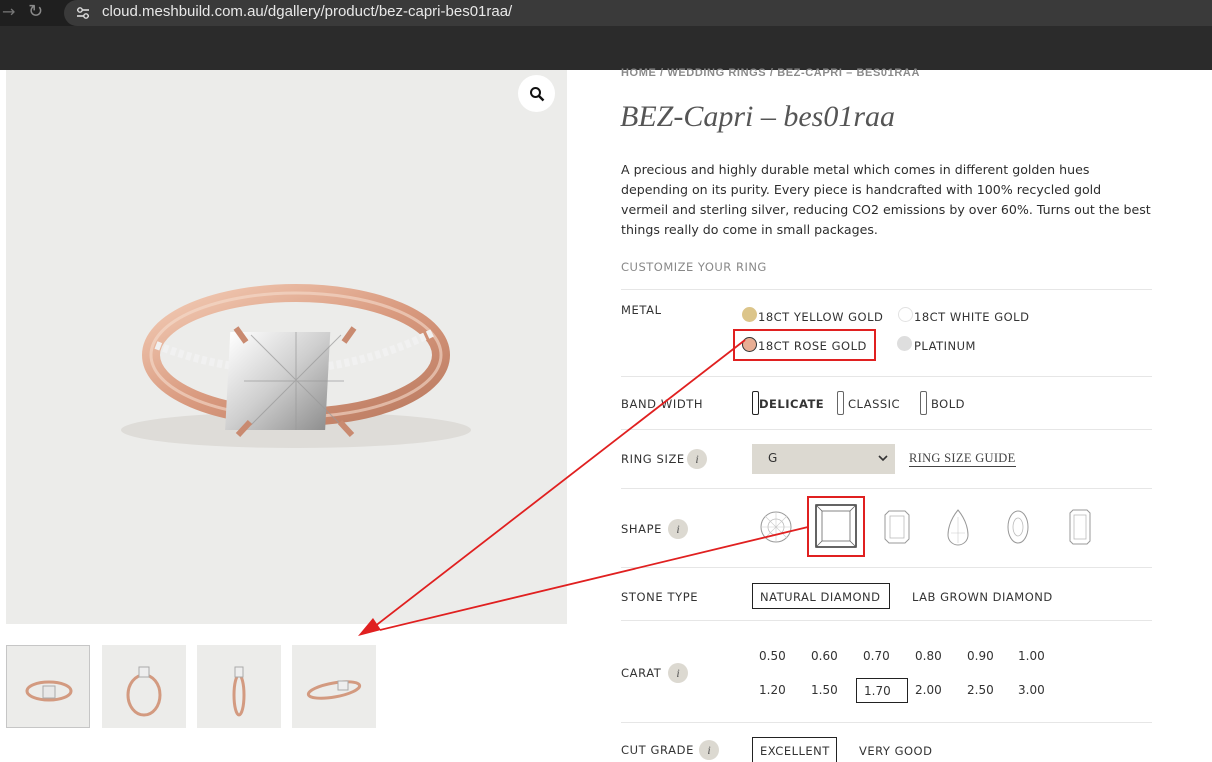  I want to click on shape-emerald-icon, so click(1080, 527).